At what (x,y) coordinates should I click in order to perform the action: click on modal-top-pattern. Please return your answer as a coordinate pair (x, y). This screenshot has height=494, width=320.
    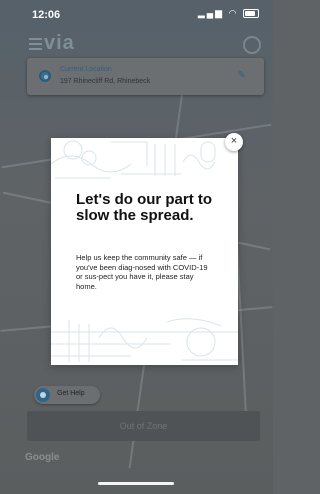
    Looking at the image, I should click on (133, 159).